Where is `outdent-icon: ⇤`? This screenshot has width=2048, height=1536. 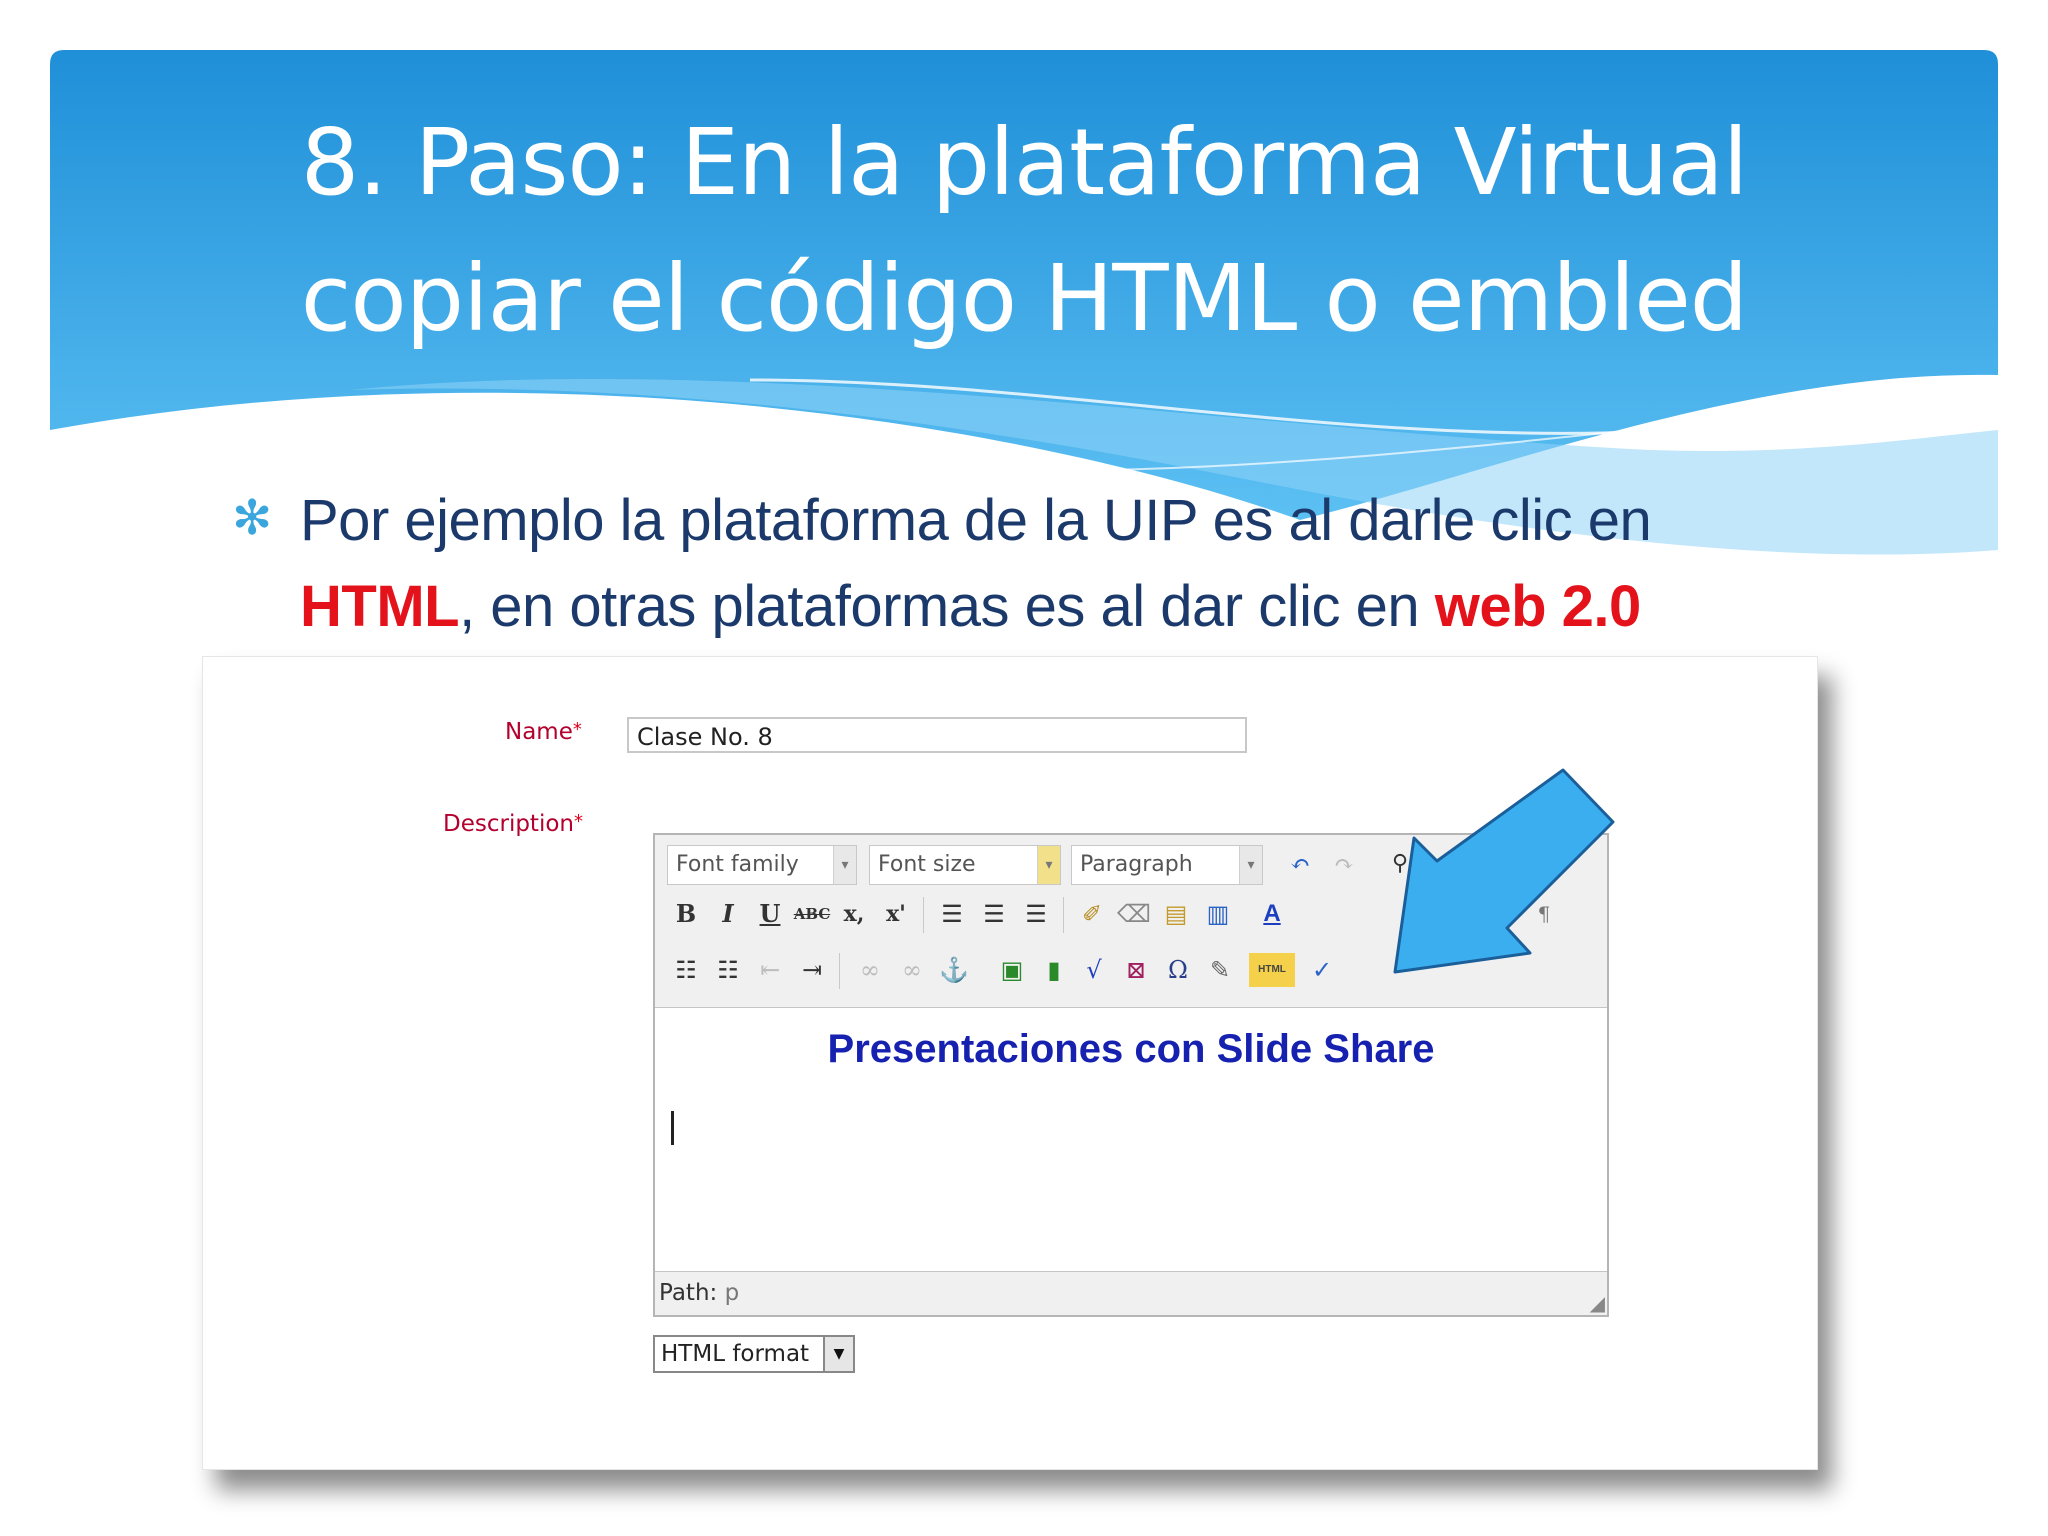 outdent-icon: ⇤ is located at coordinates (770, 970).